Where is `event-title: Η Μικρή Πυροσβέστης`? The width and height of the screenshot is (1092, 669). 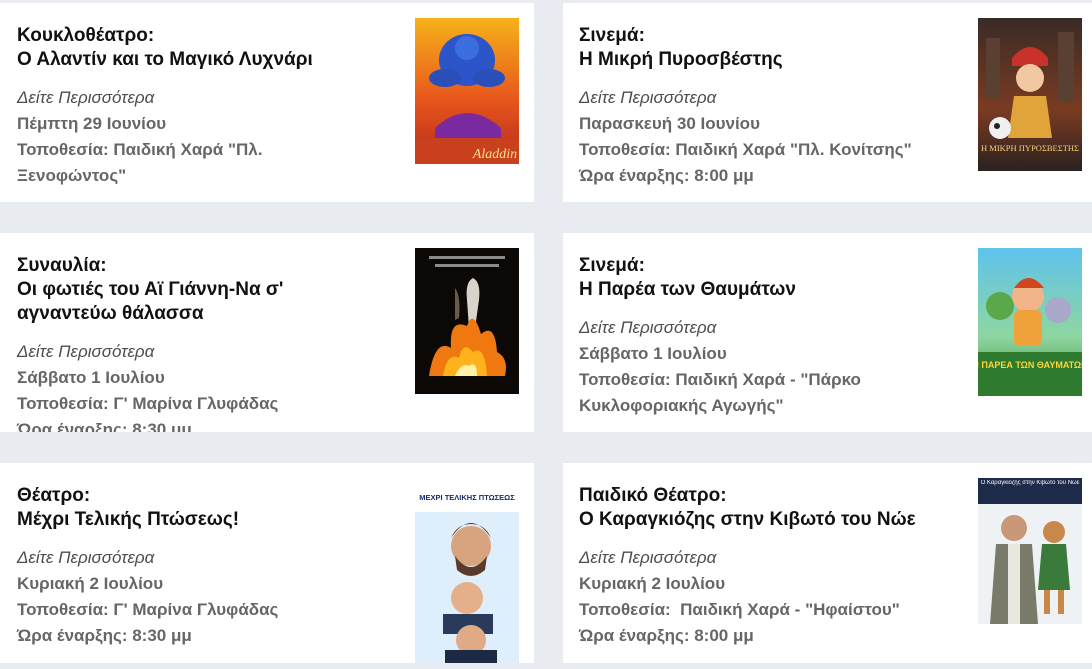
event-title: Η Μικρή Πυροσβέστης is located at coordinates (759, 60).